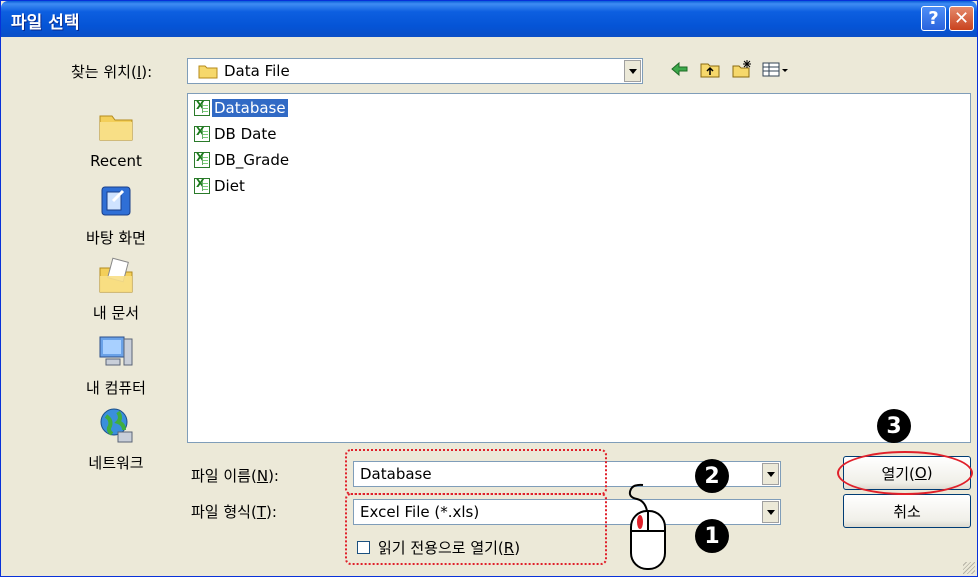 Image resolution: width=978 pixels, height=577 pixels. What do you see at coordinates (220, 186) in the screenshot?
I see `file-item-diet: Diet` at bounding box center [220, 186].